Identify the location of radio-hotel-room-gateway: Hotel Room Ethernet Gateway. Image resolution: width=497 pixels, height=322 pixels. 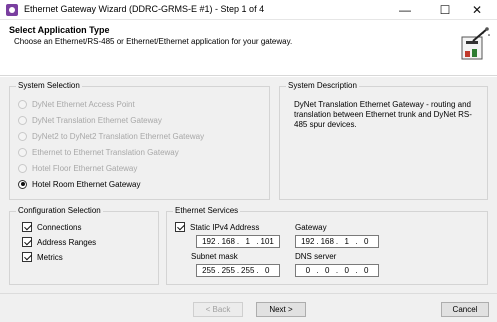
(79, 184).